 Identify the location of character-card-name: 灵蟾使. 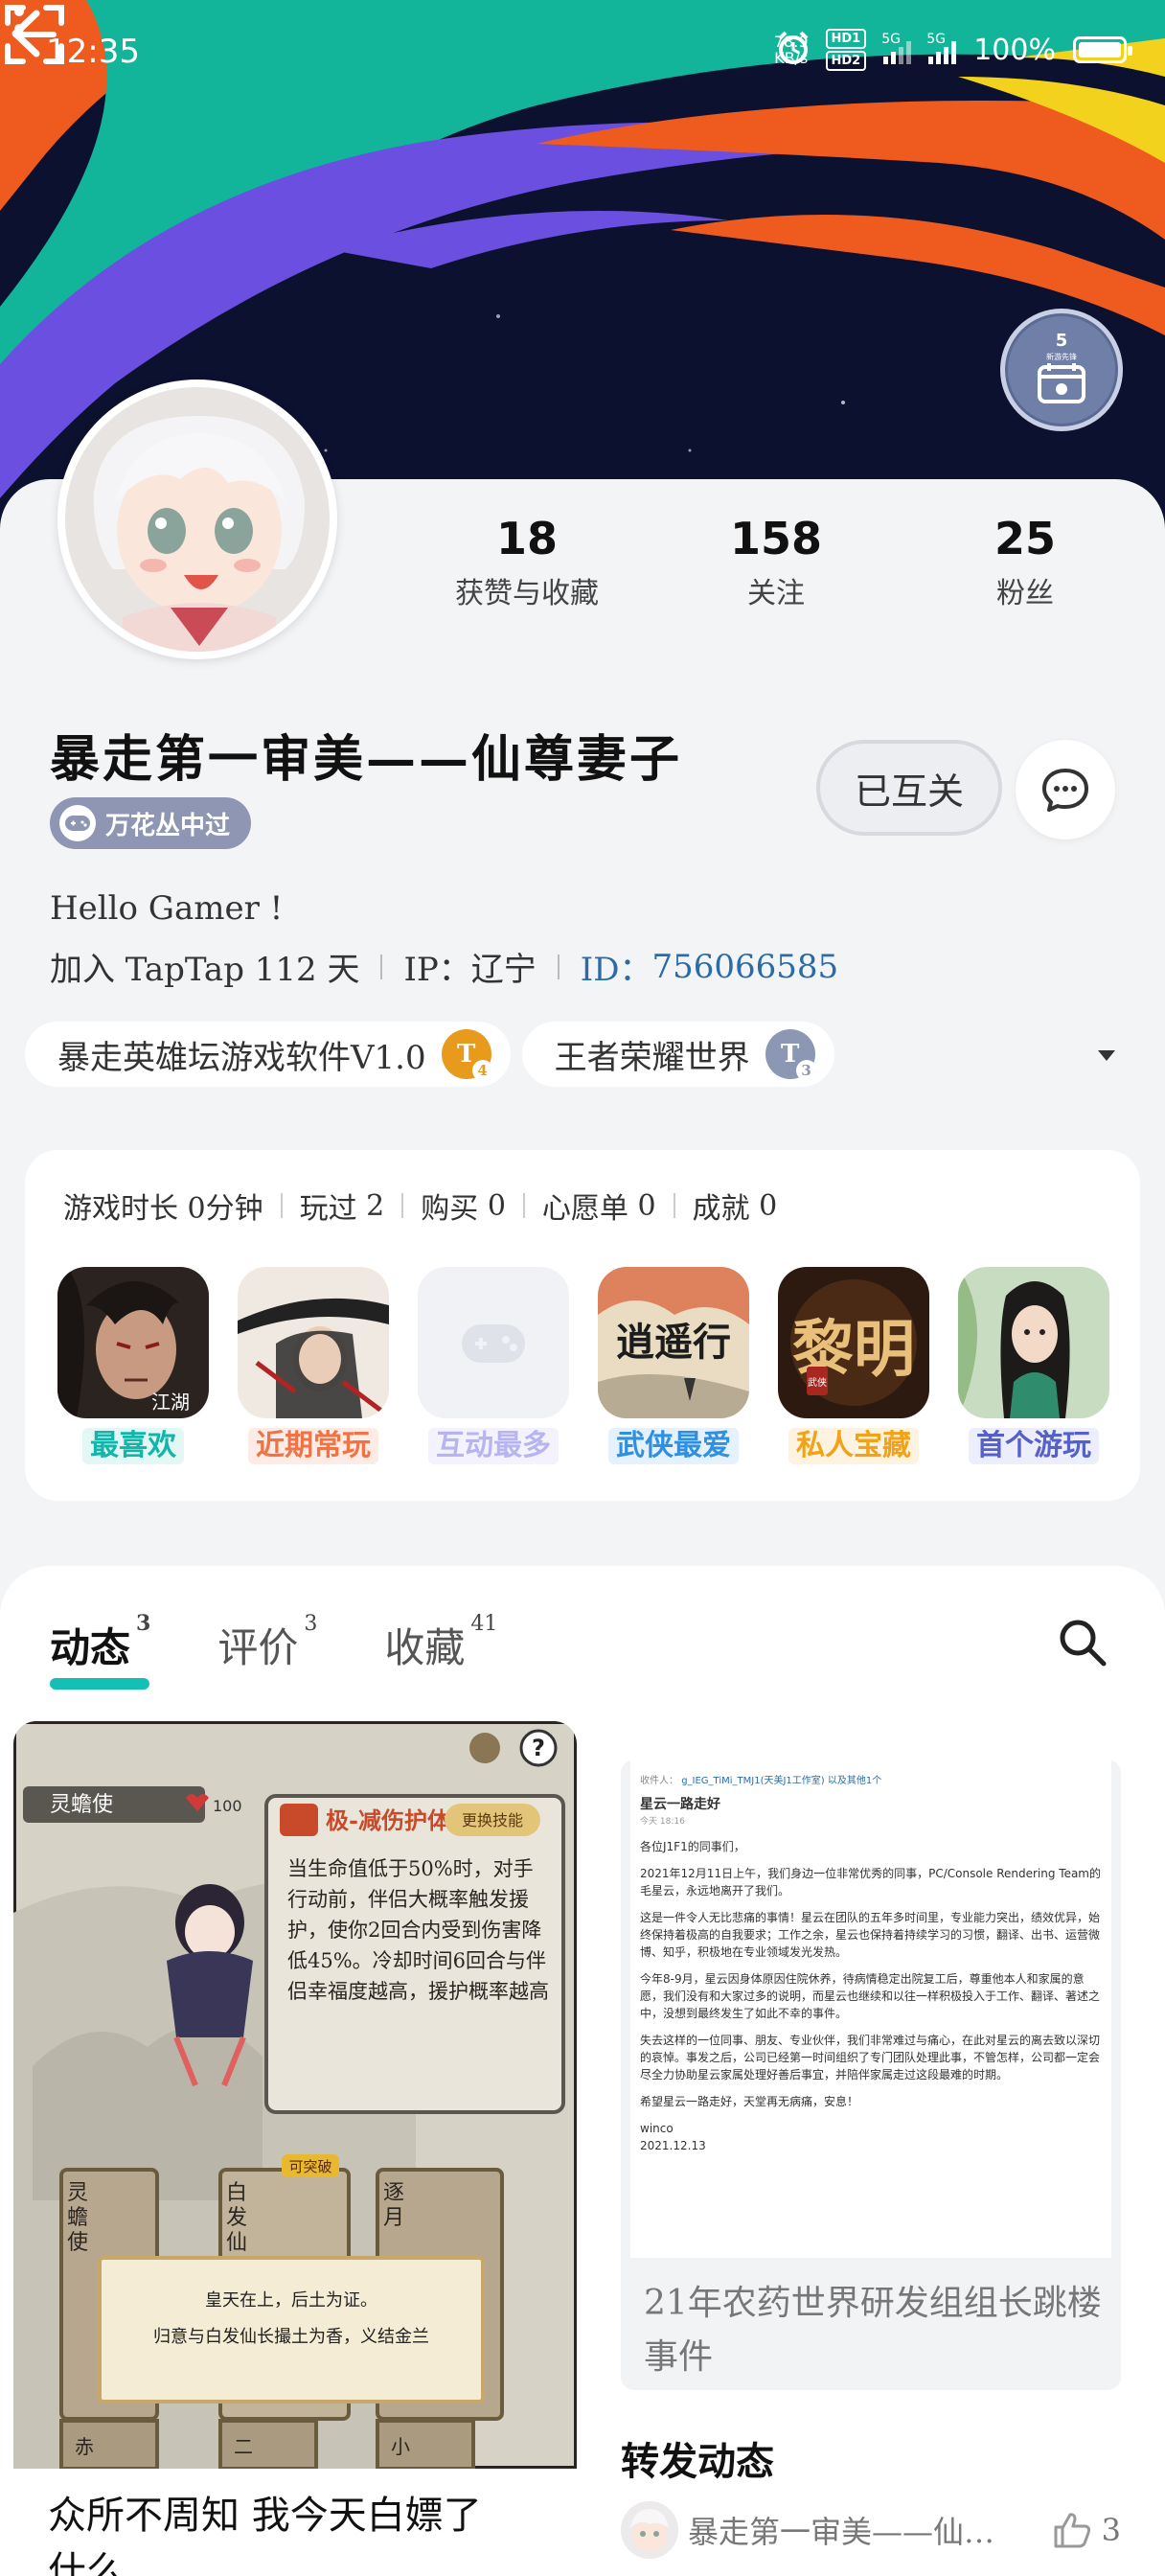
(78, 2218).